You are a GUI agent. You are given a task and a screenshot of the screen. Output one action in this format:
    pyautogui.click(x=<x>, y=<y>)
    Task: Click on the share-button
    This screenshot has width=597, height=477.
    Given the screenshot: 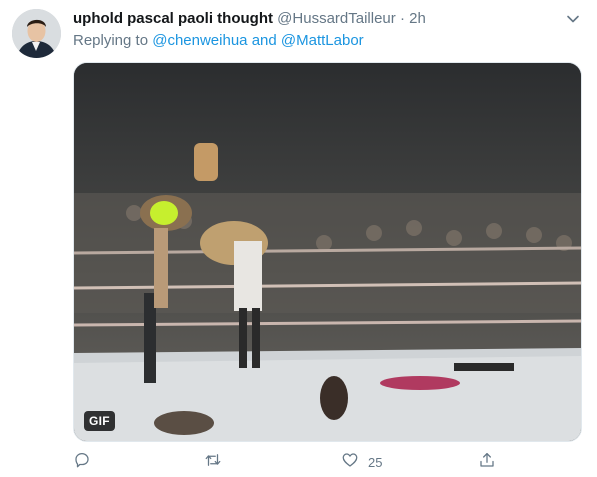 What is the action you would take?
    pyautogui.click(x=487, y=462)
    